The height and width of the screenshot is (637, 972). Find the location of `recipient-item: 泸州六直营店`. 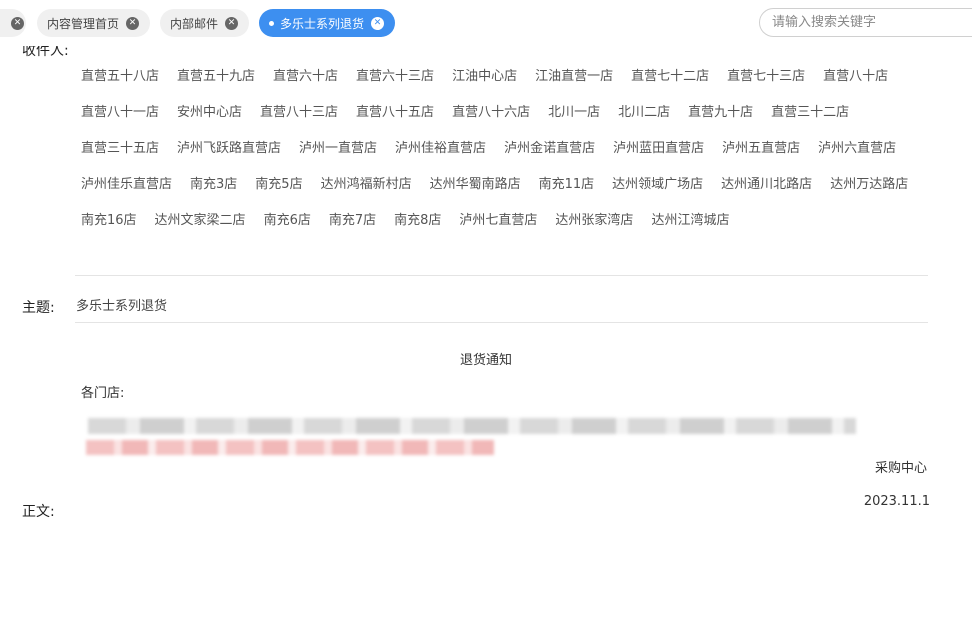

recipient-item: 泸州六直营店 is located at coordinates (857, 150).